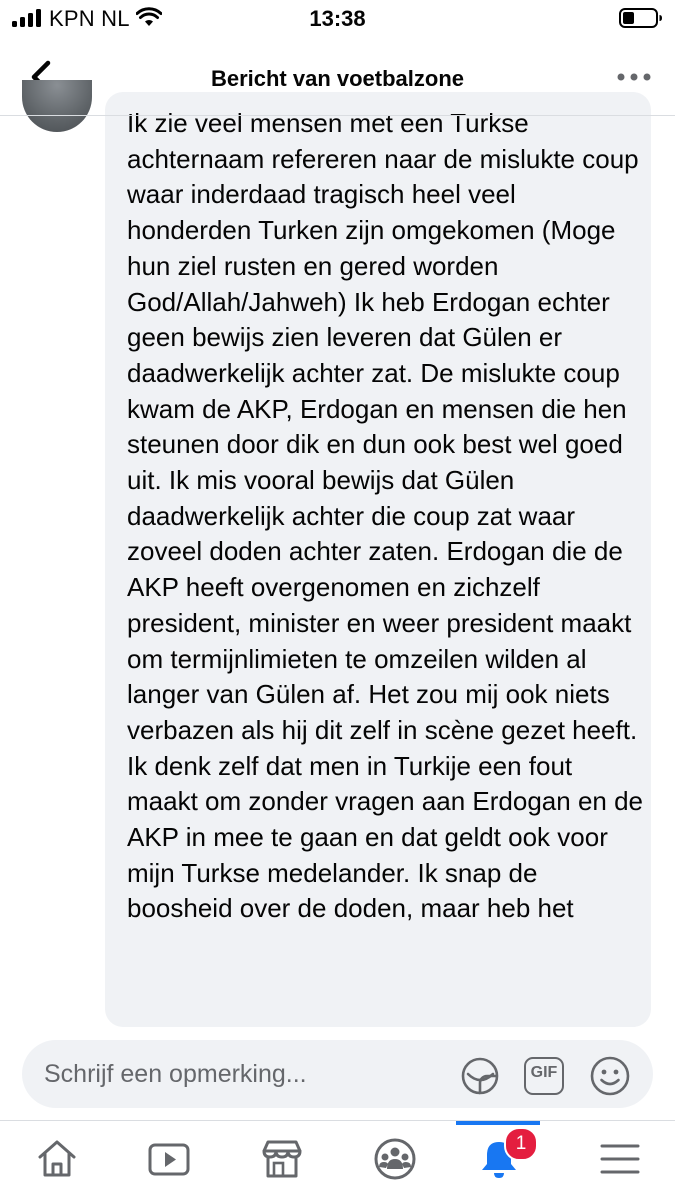 Image resolution: width=675 pixels, height=1201 pixels. Describe the element at coordinates (498, 1161) in the screenshot. I see `tab-notifications: 1` at that location.